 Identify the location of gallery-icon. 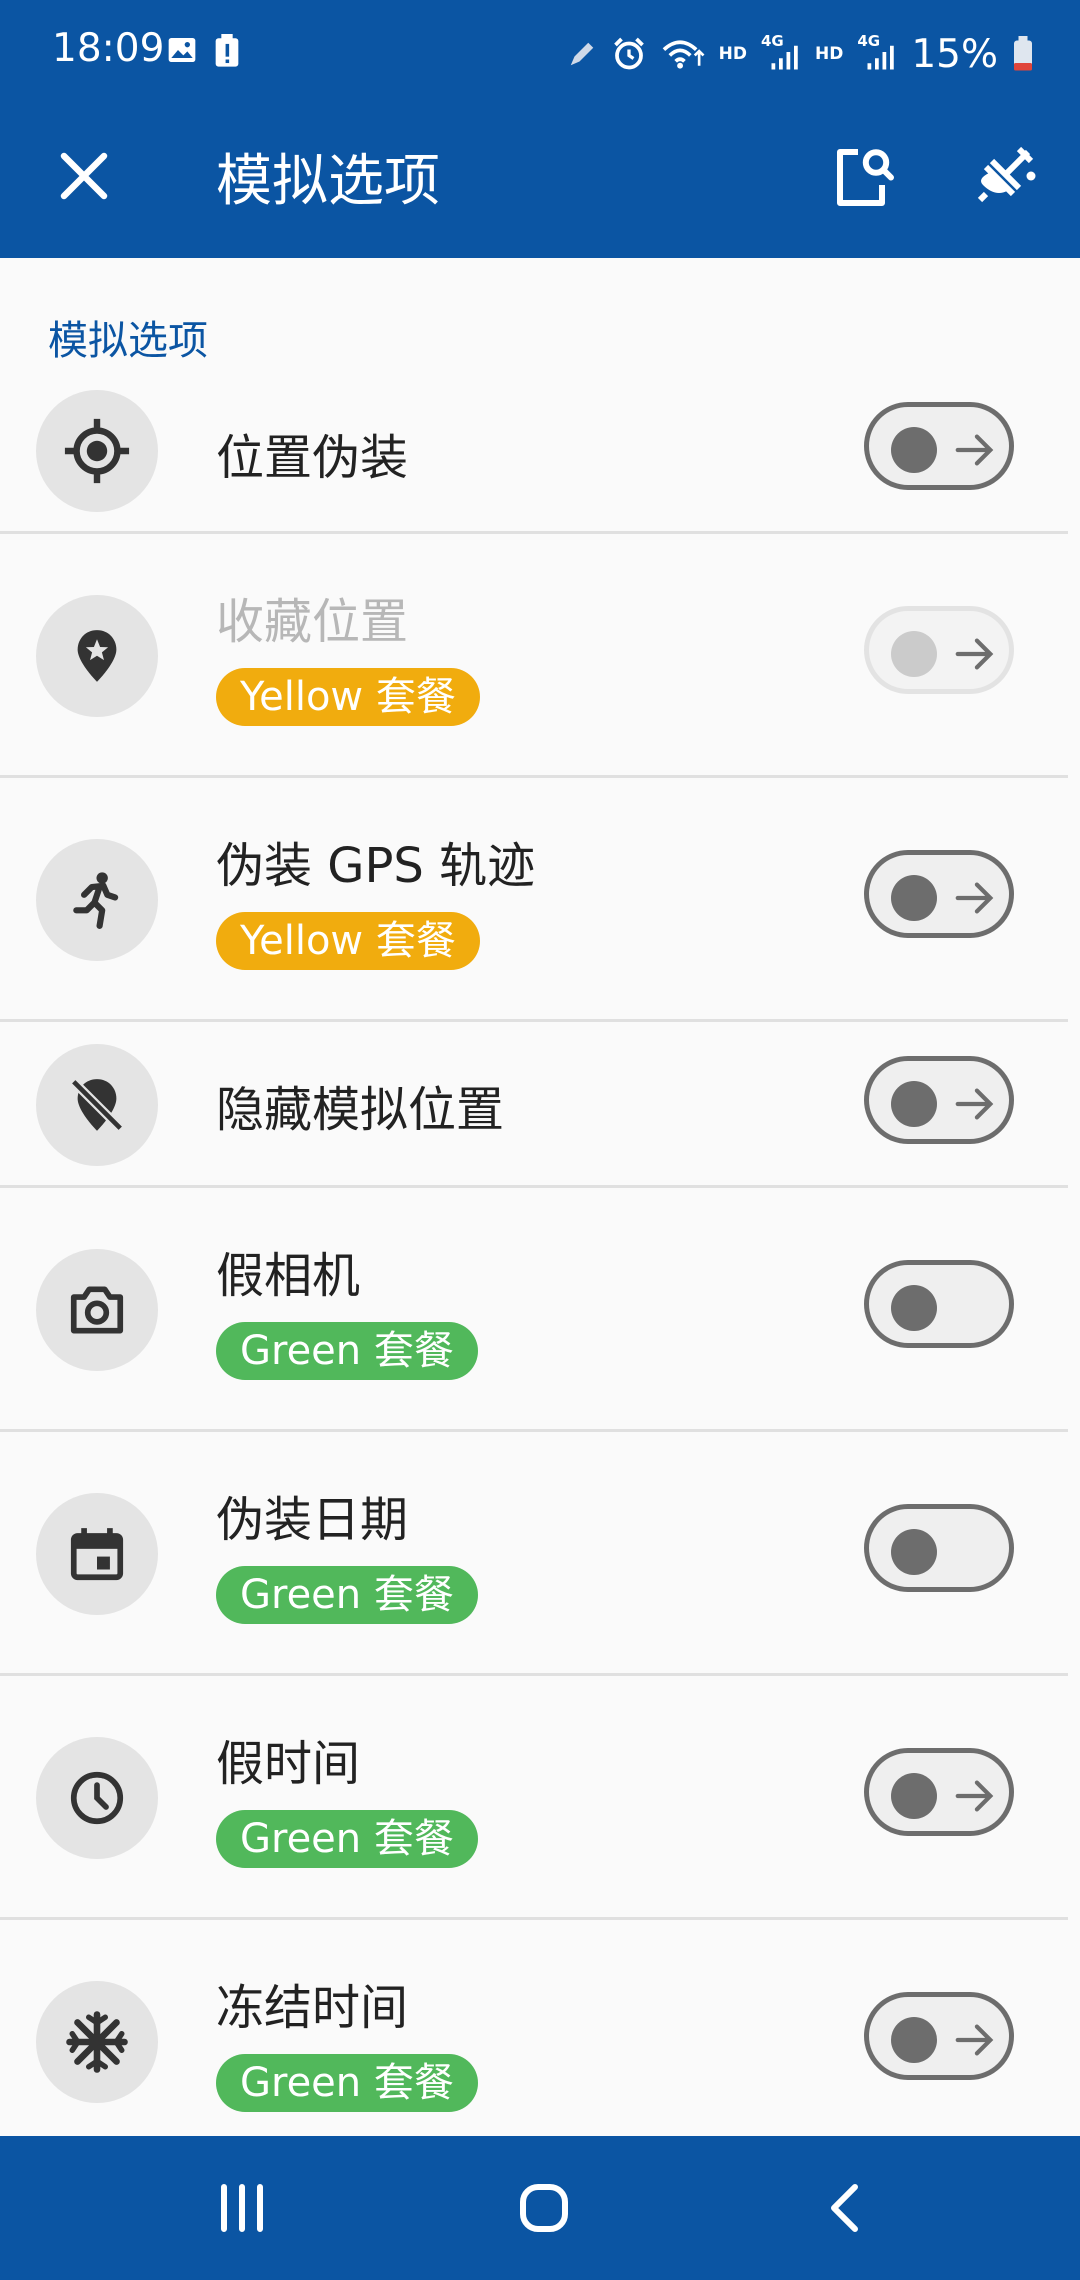
(182, 50).